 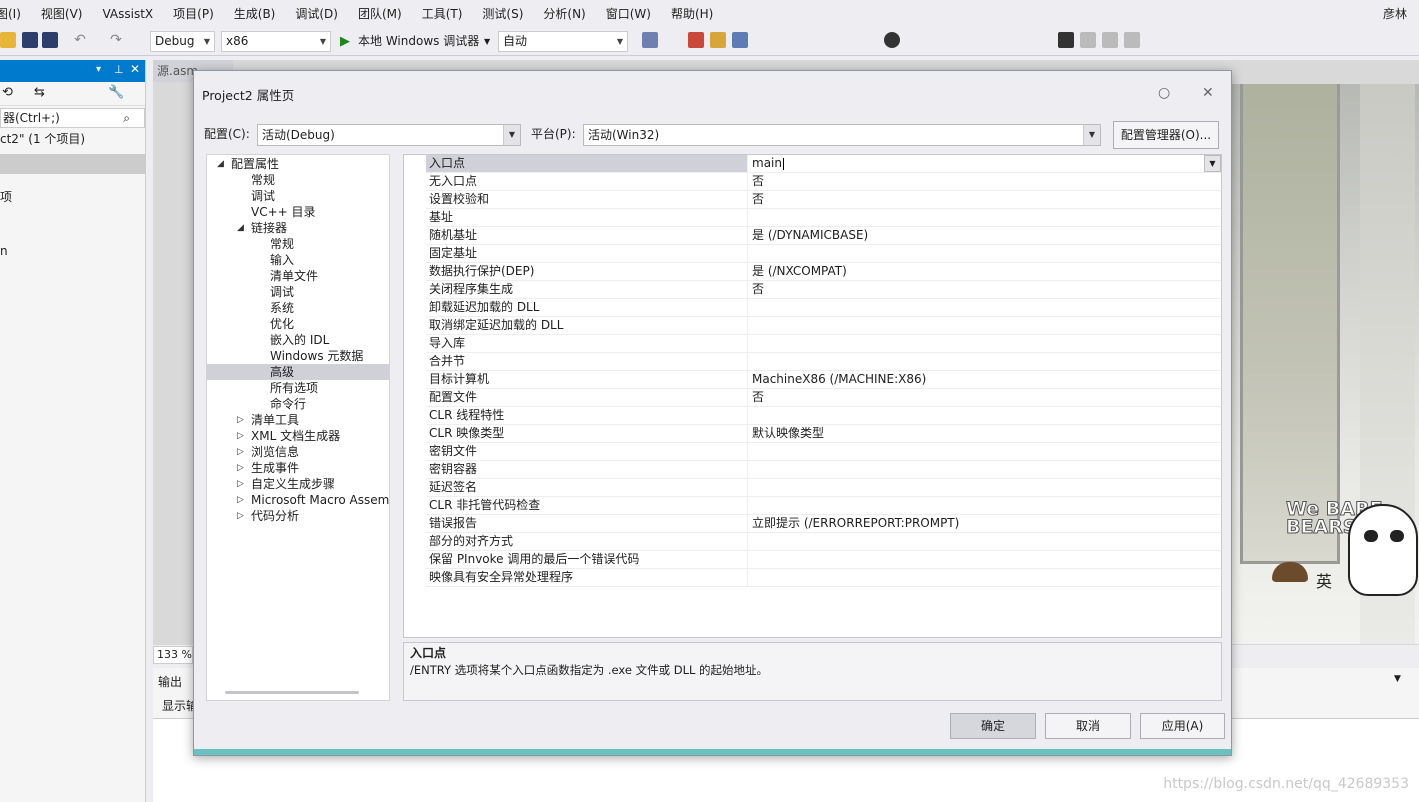 I want to click on tree-item: ◢ 配置属性, so click(x=298, y=164).